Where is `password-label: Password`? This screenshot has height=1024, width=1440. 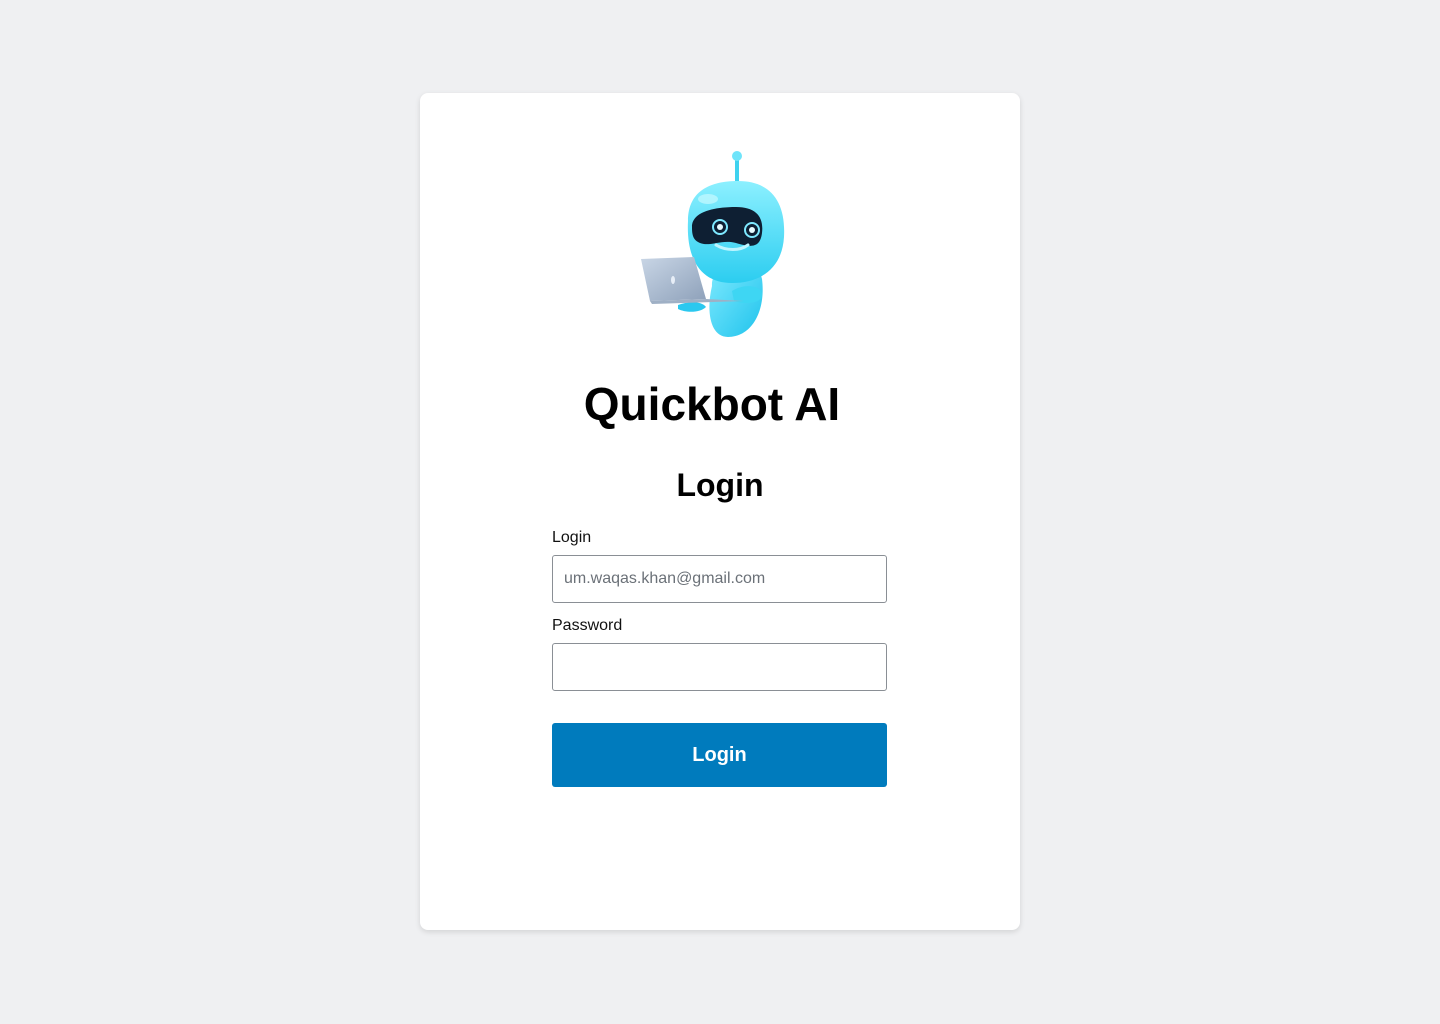 password-label: Password is located at coordinates (587, 625).